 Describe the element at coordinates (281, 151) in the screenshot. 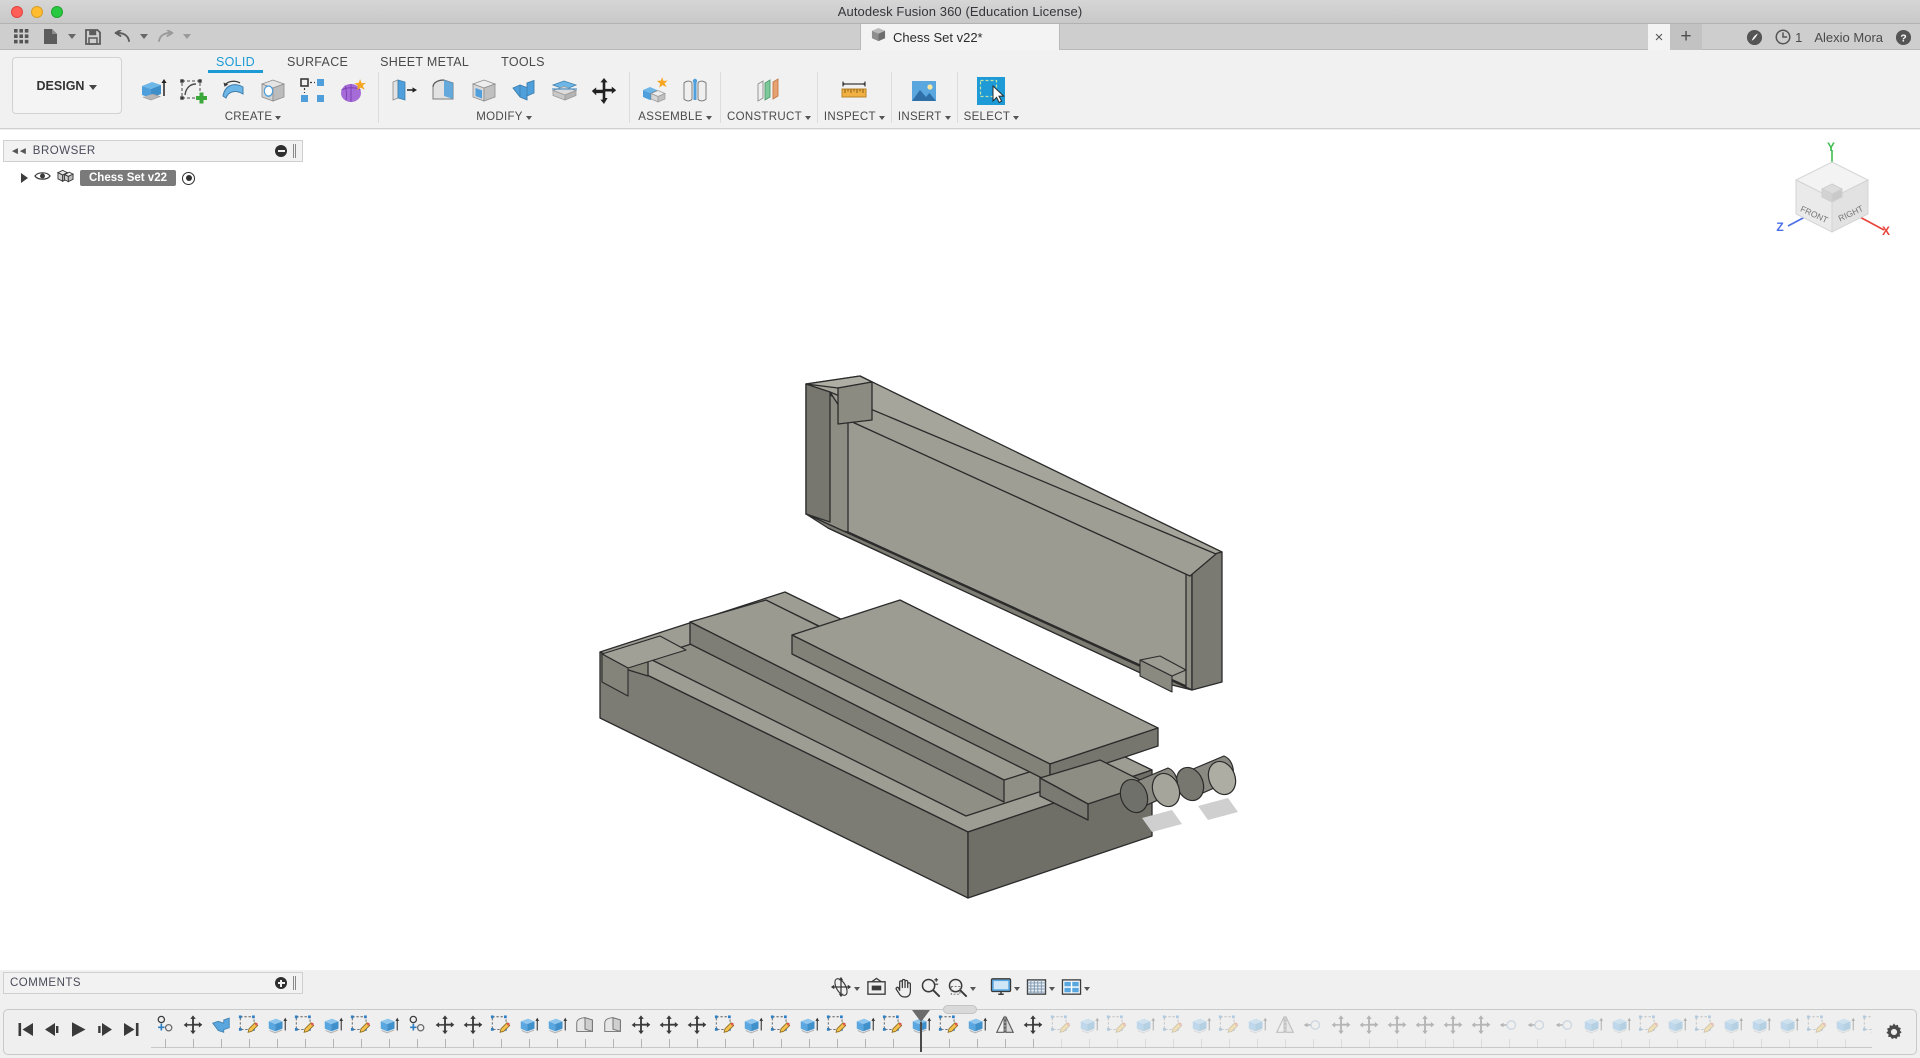

I see `minus-circle-icon` at that location.